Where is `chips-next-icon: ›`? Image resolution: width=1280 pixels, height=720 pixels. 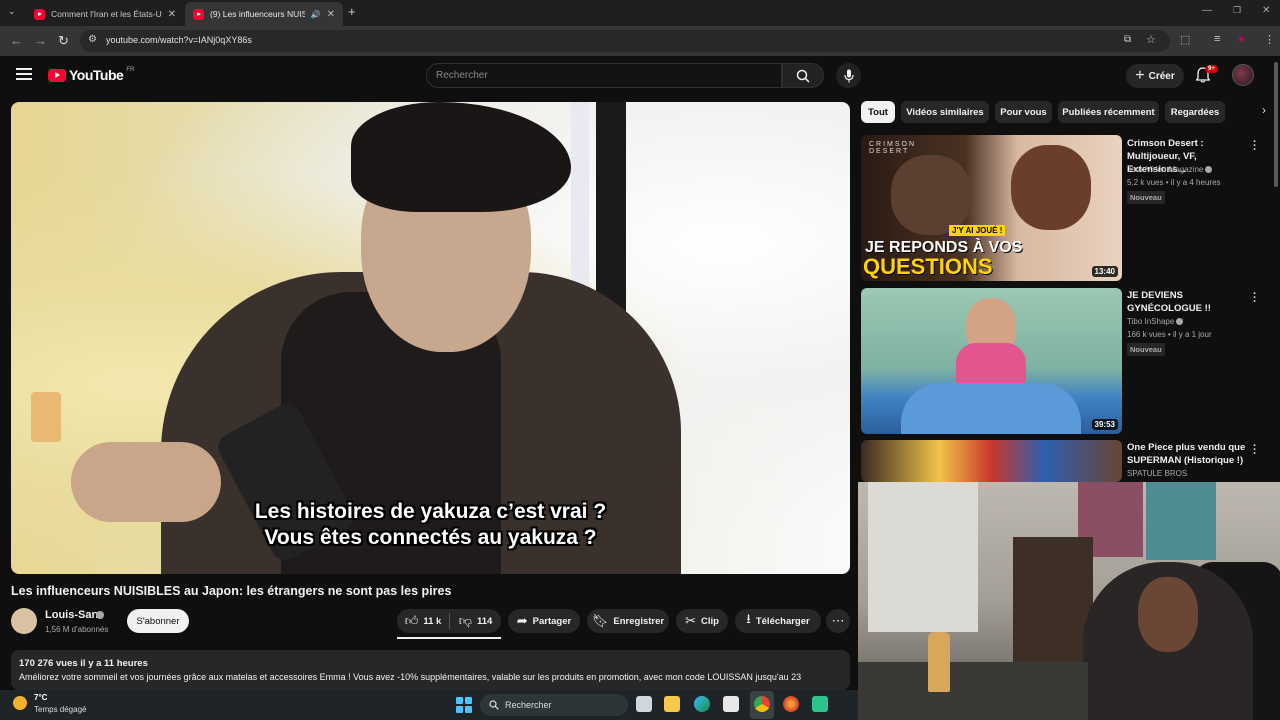 chips-next-icon: › is located at coordinates (1264, 110).